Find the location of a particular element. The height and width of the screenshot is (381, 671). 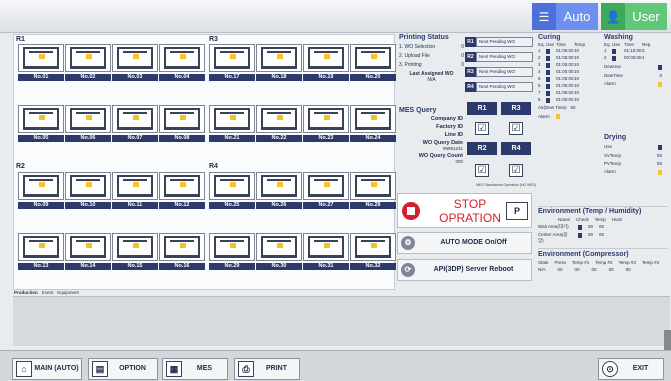

mes-button: ▦ MES is located at coordinates (195, 369).